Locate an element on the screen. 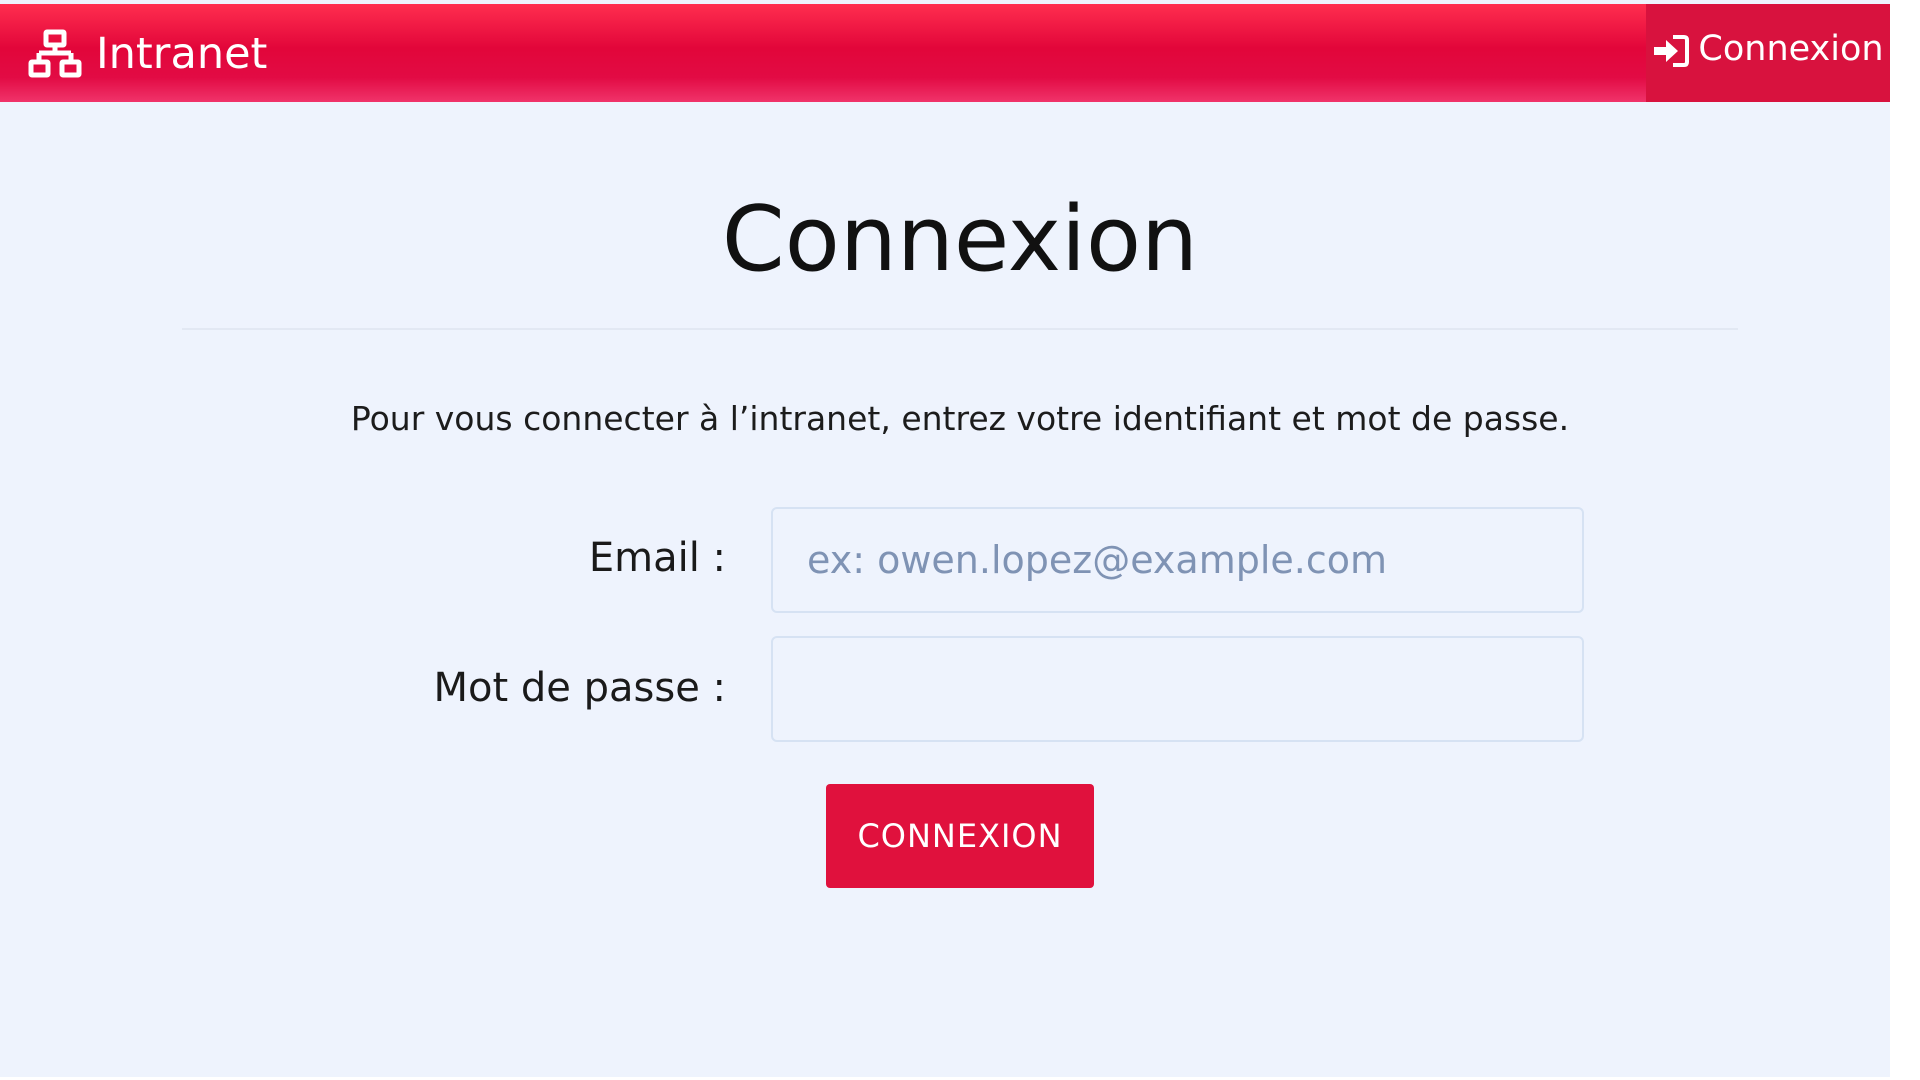 The width and height of the screenshot is (1920, 1080). nav-login-link: Connexion is located at coordinates (1768, 53).